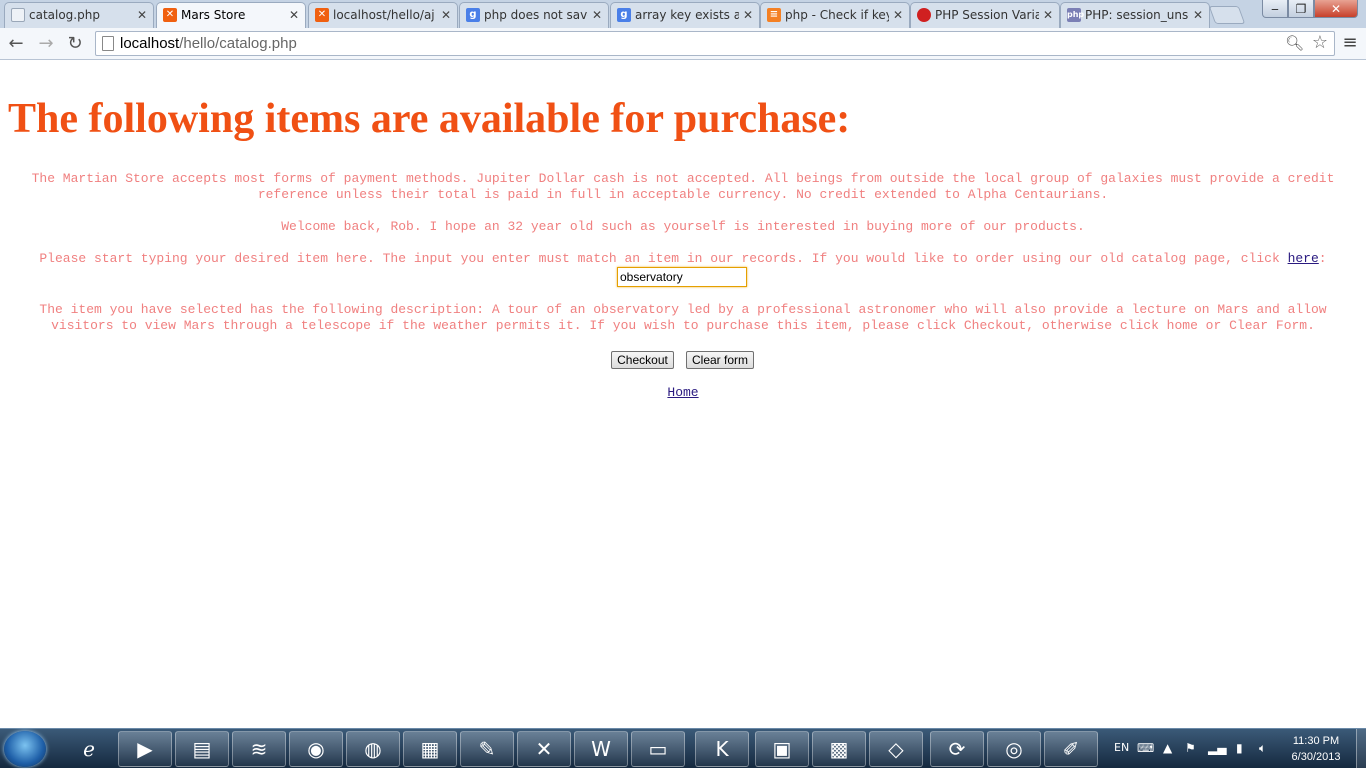 Image resolution: width=1366 pixels, height=769 pixels. Describe the element at coordinates (1217, 748) in the screenshot. I see `signal-icon: ▂▄` at that location.